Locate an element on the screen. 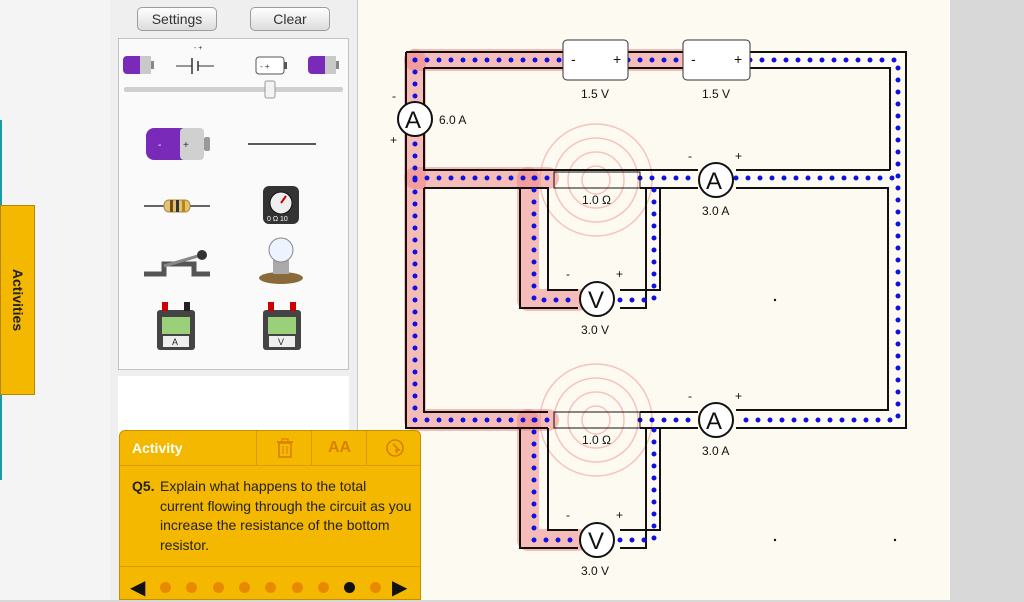 This screenshot has width=1024, height=602. palette-graphics: - + - + + - 0 Ω 10 A V is located at coordinates (233, 197).